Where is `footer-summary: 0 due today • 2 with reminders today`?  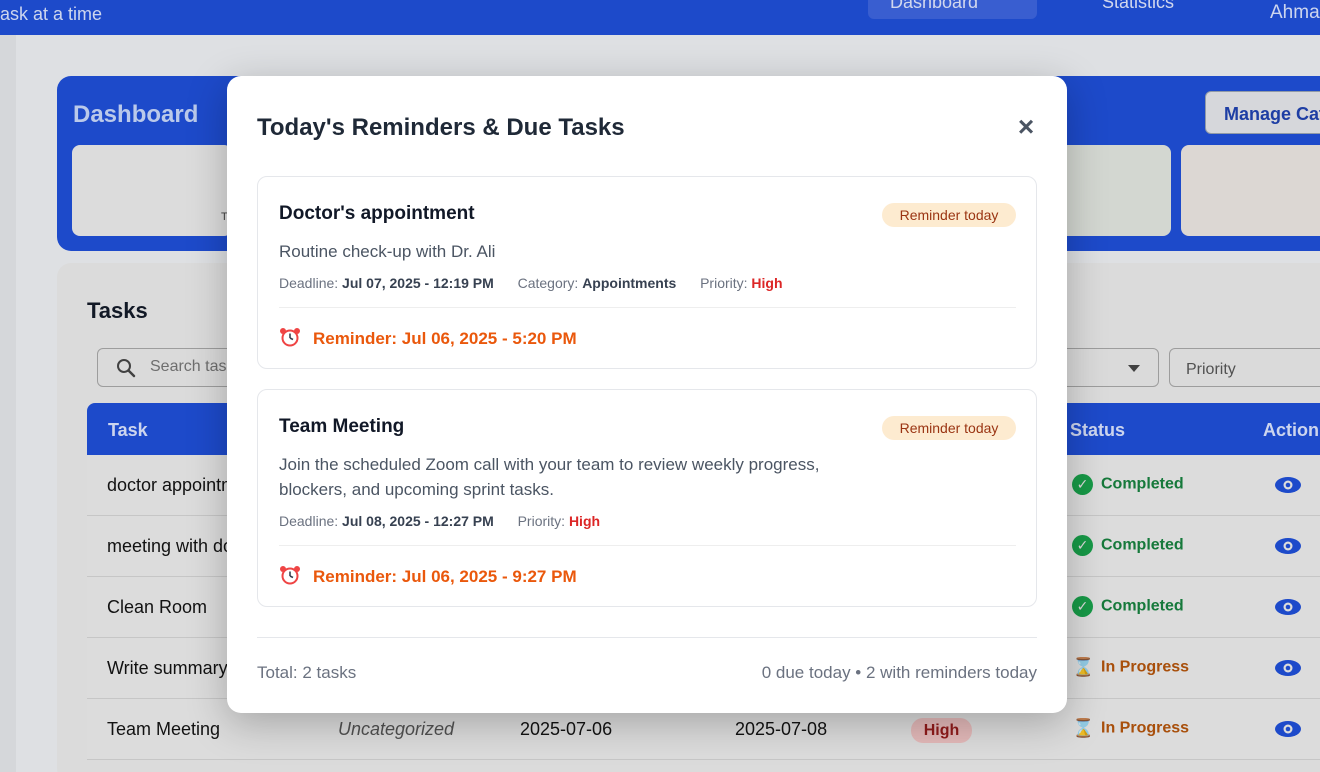
footer-summary: 0 due today • 2 with reminders today is located at coordinates (899, 672).